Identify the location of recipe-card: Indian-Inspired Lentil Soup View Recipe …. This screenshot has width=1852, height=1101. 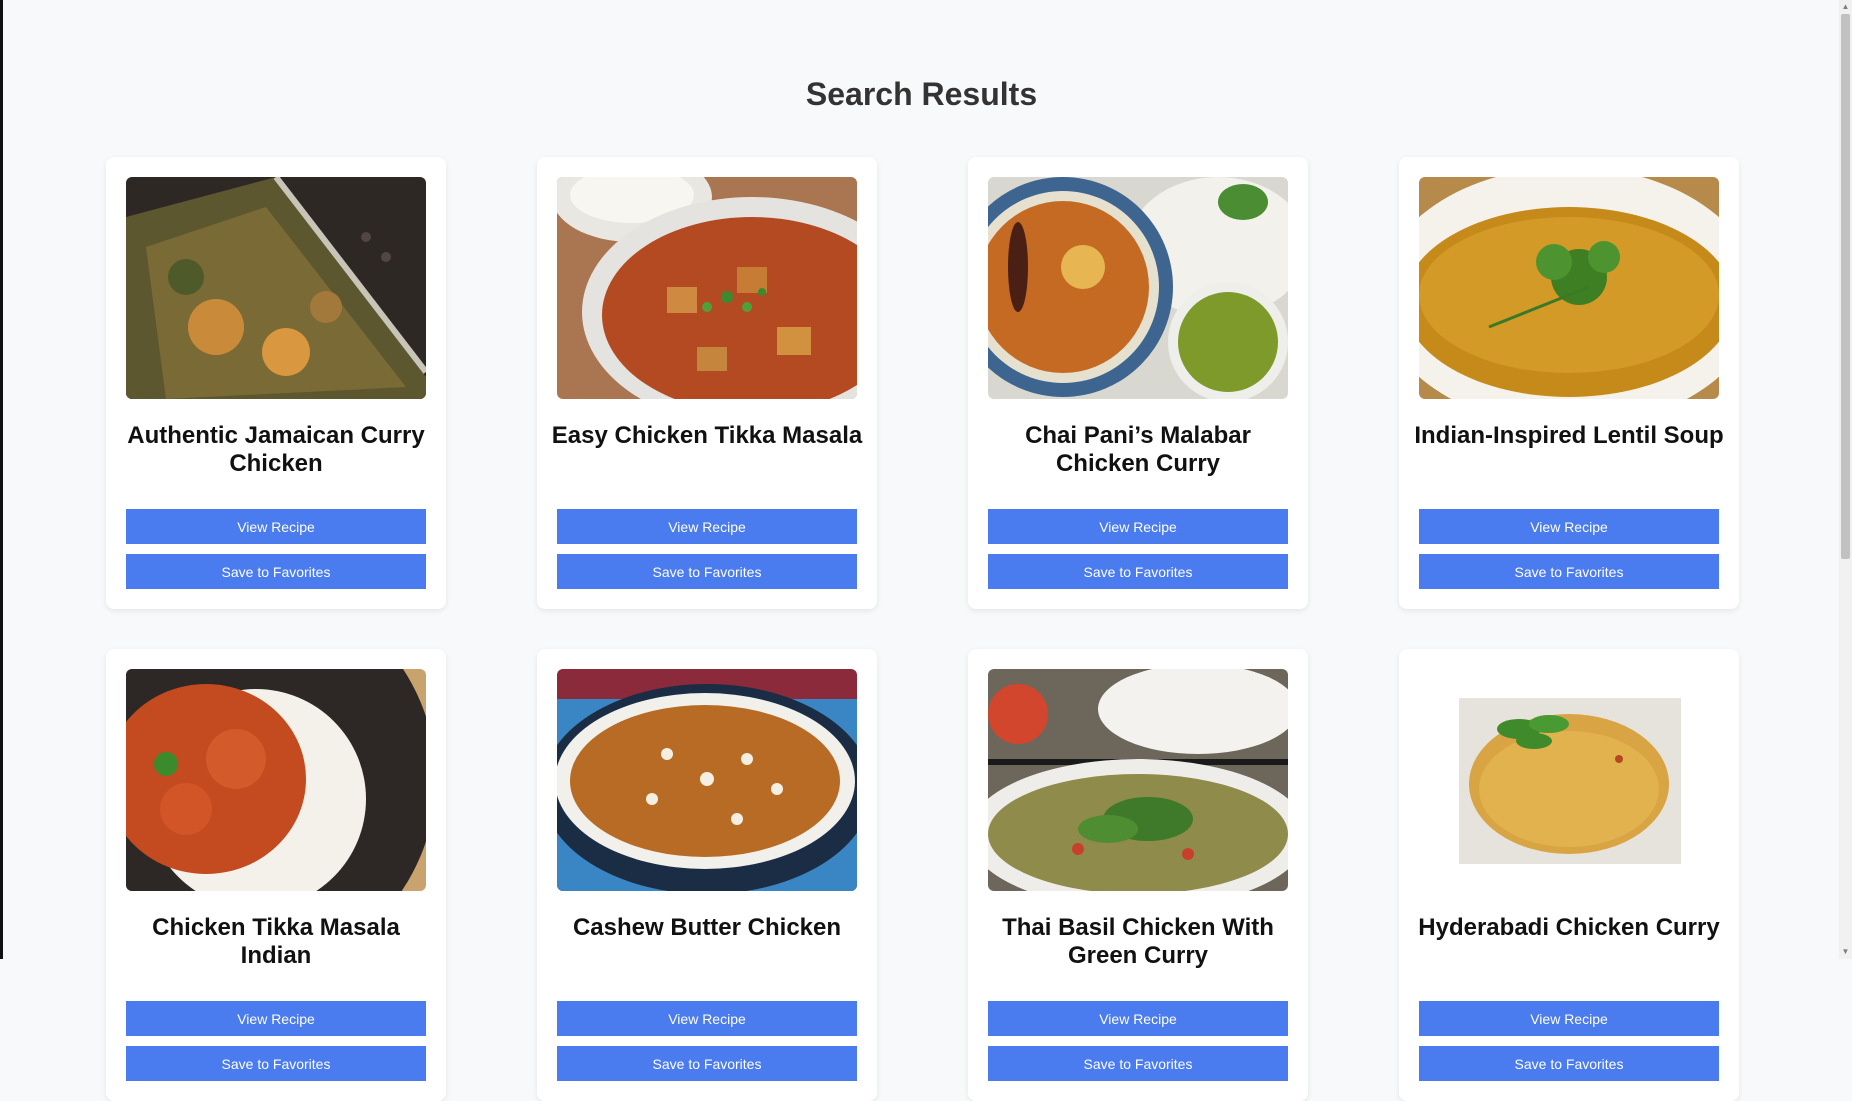
(1569, 383).